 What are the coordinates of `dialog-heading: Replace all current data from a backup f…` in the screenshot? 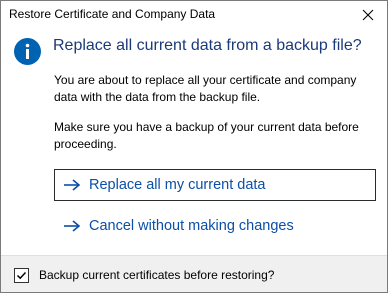 It's located at (207, 45).